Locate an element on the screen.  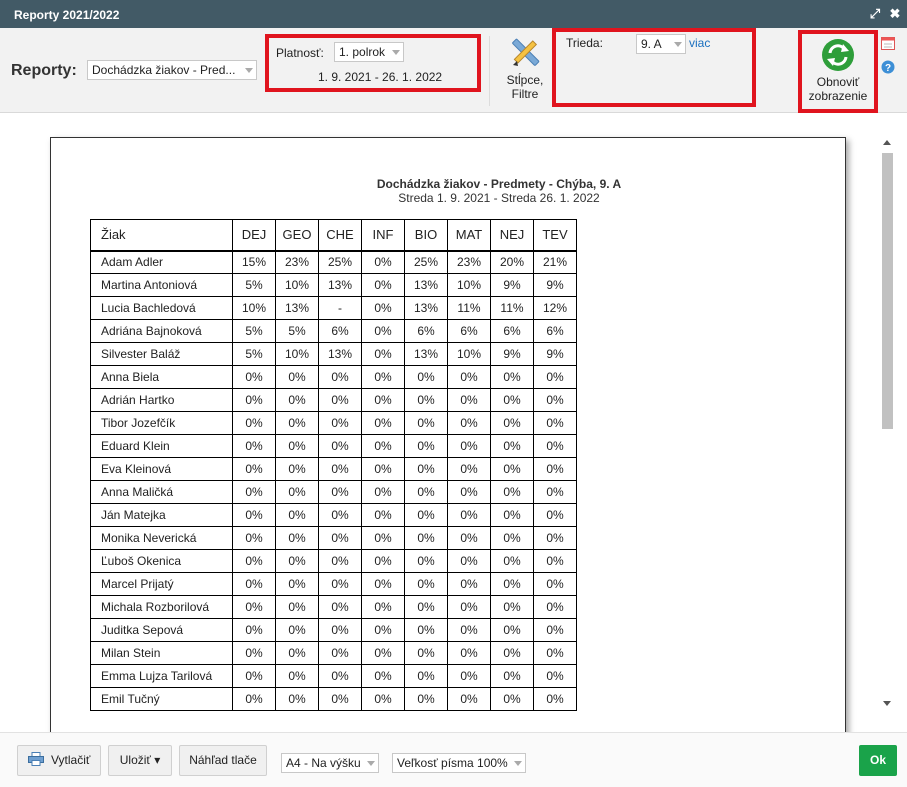
print-preview-button: Náhľad tlače is located at coordinates (223, 760).